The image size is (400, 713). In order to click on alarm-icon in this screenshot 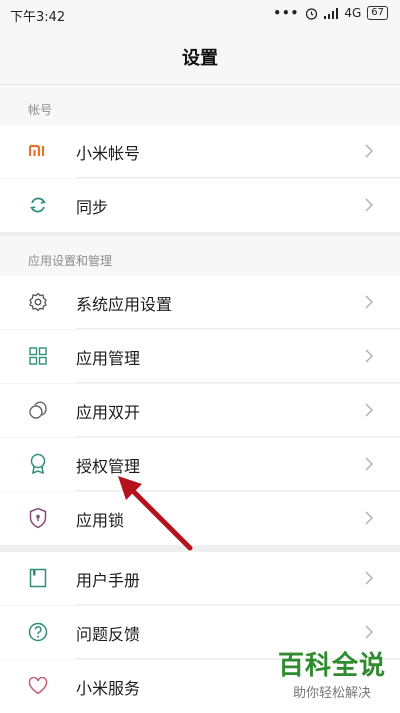, I will do `click(312, 13)`.